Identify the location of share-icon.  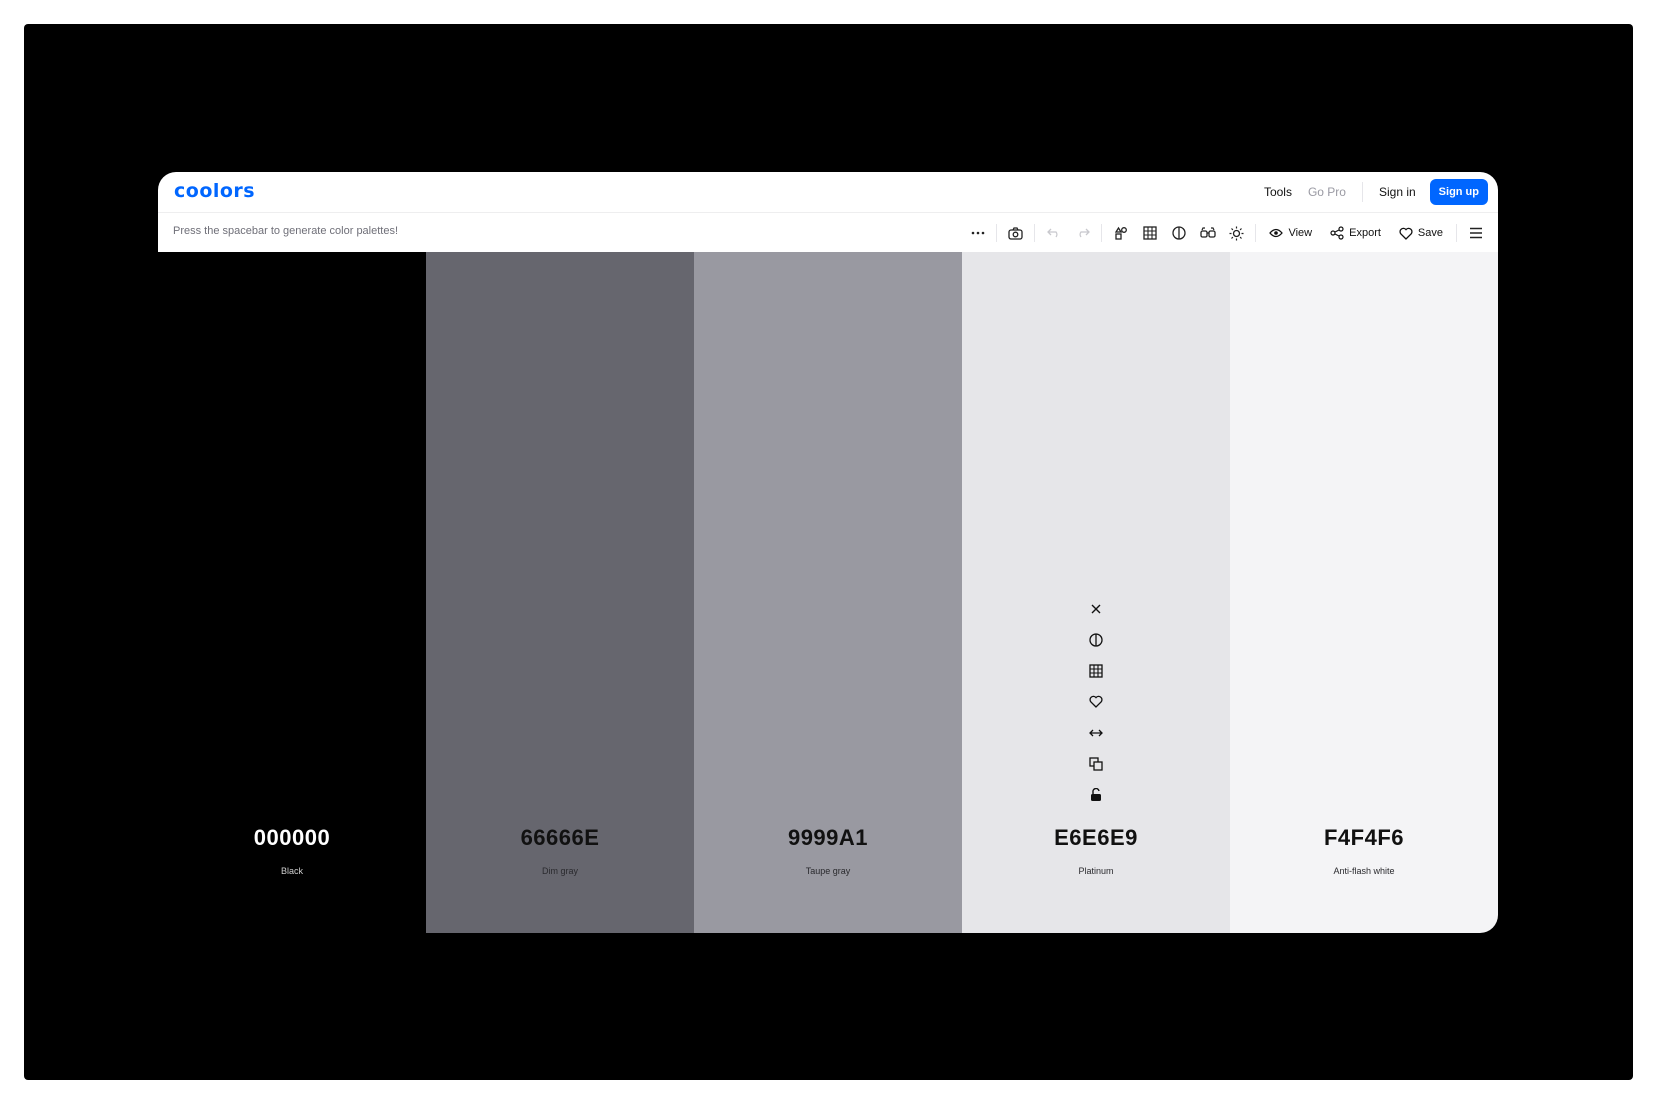
(1337, 233).